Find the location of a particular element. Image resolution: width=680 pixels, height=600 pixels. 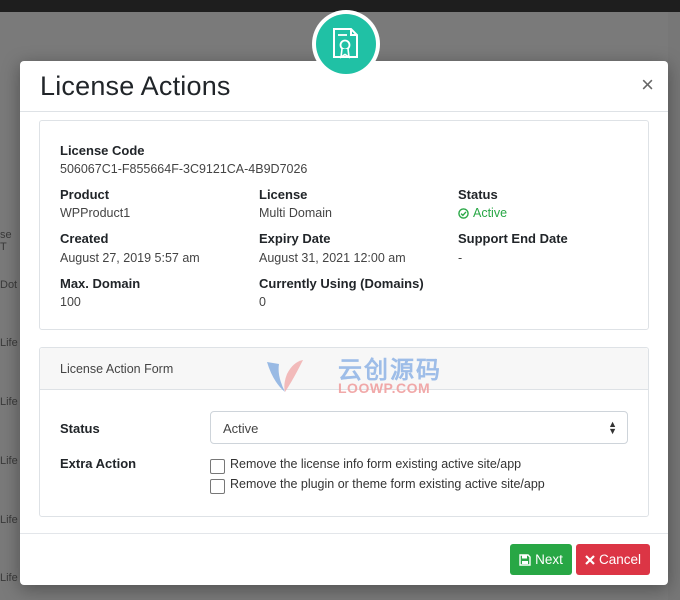

status-value-group: Active is located at coordinates (482, 213).